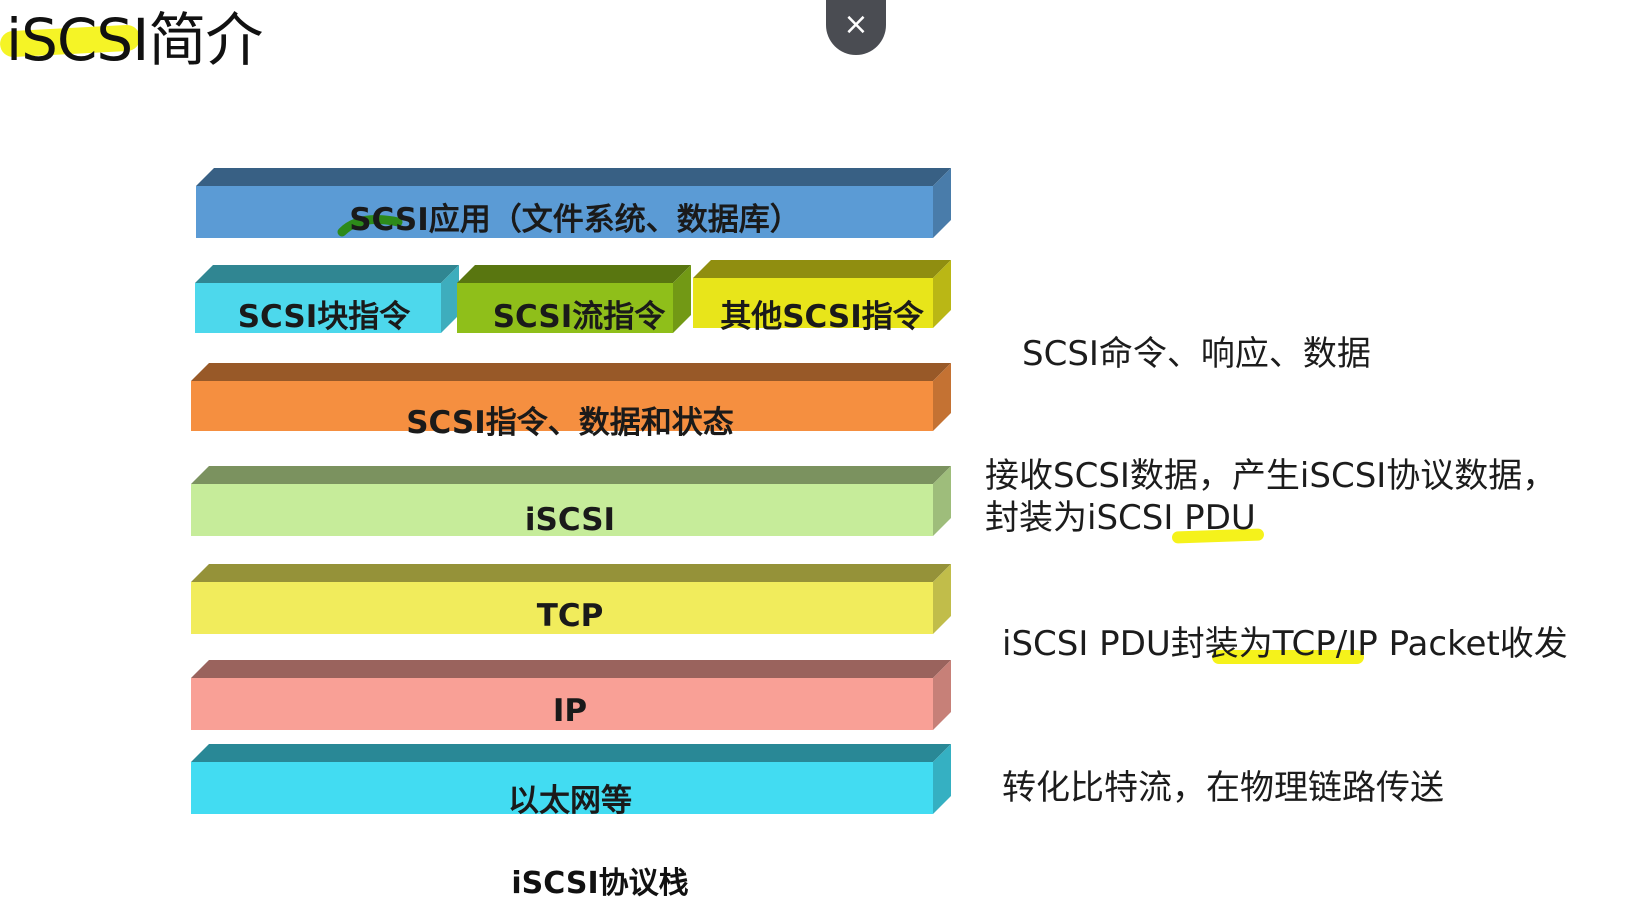 Image resolution: width=1625 pixels, height=902 pixels. I want to click on block-scsi-other-top, so click(822, 269).